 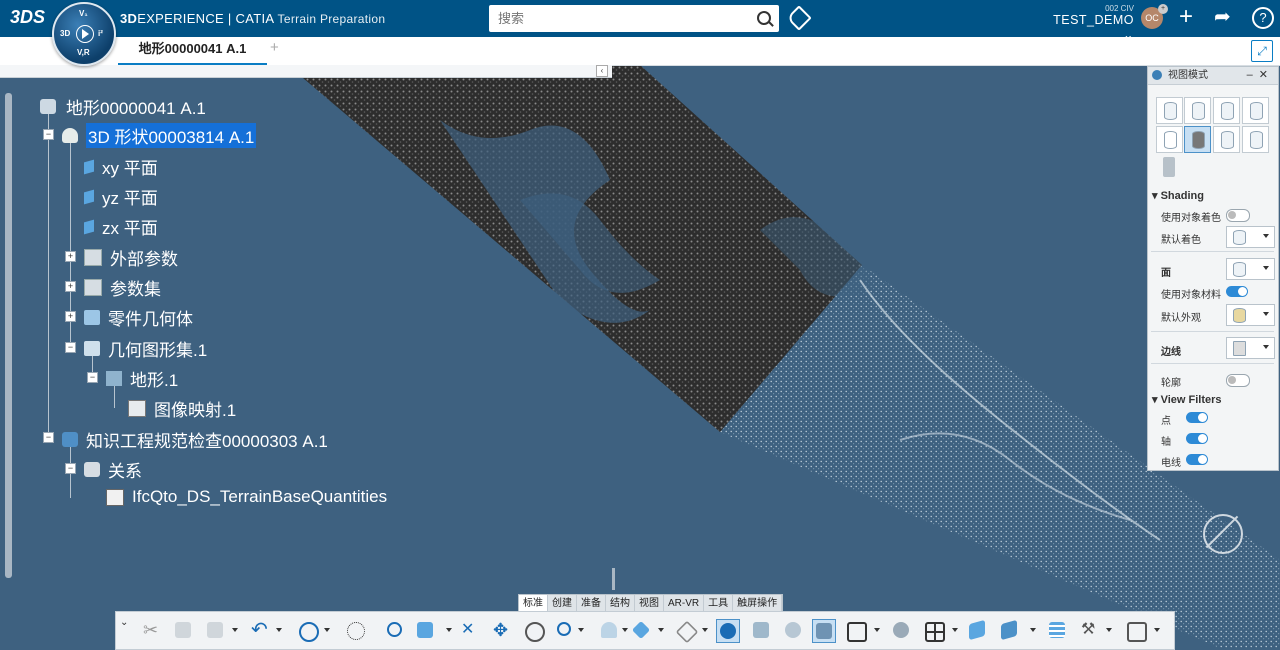 I want to click on rotate-icon, so click(x=533, y=630).